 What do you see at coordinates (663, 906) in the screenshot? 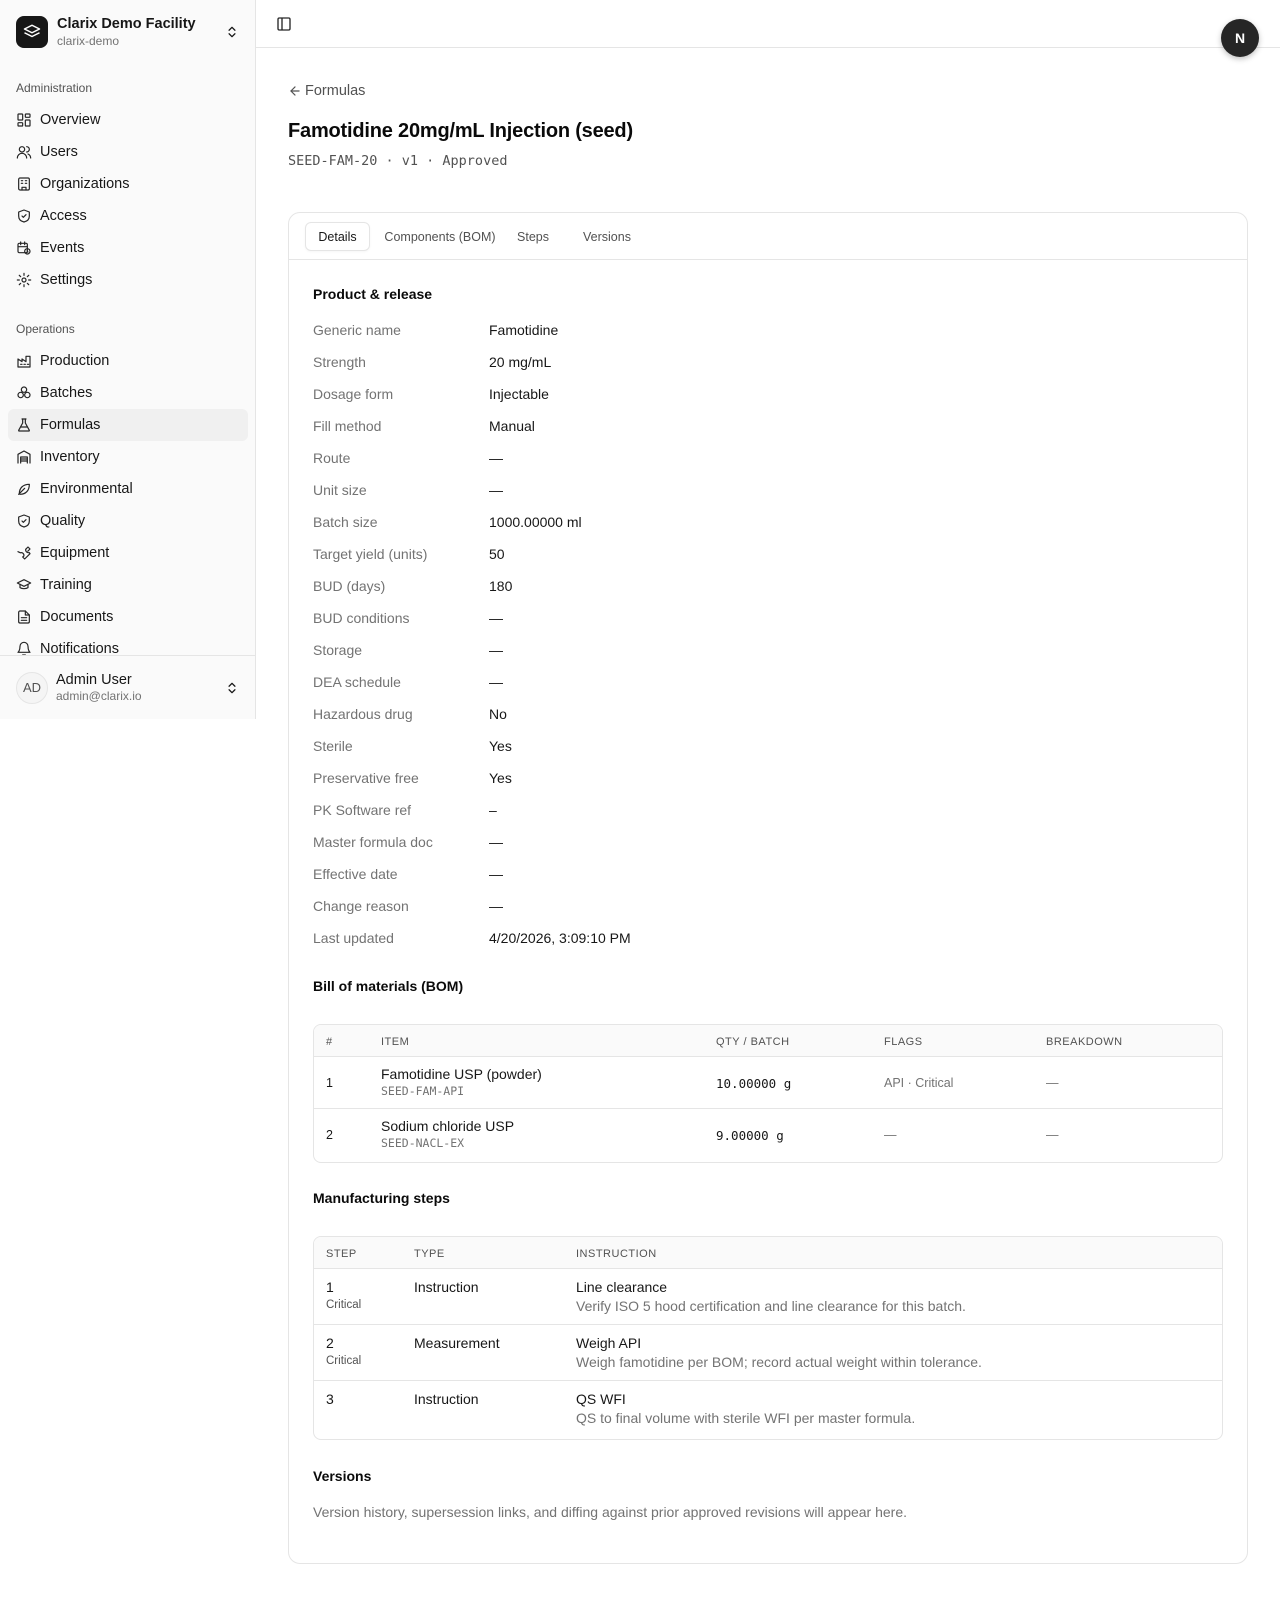
I see `detail-row: Change reason —` at bounding box center [663, 906].